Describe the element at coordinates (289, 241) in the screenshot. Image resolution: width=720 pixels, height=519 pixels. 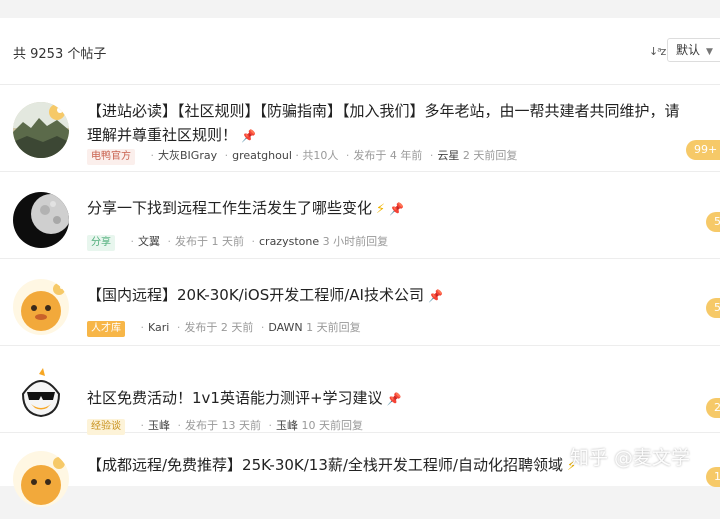
I see `replier-link: crazystone` at that location.